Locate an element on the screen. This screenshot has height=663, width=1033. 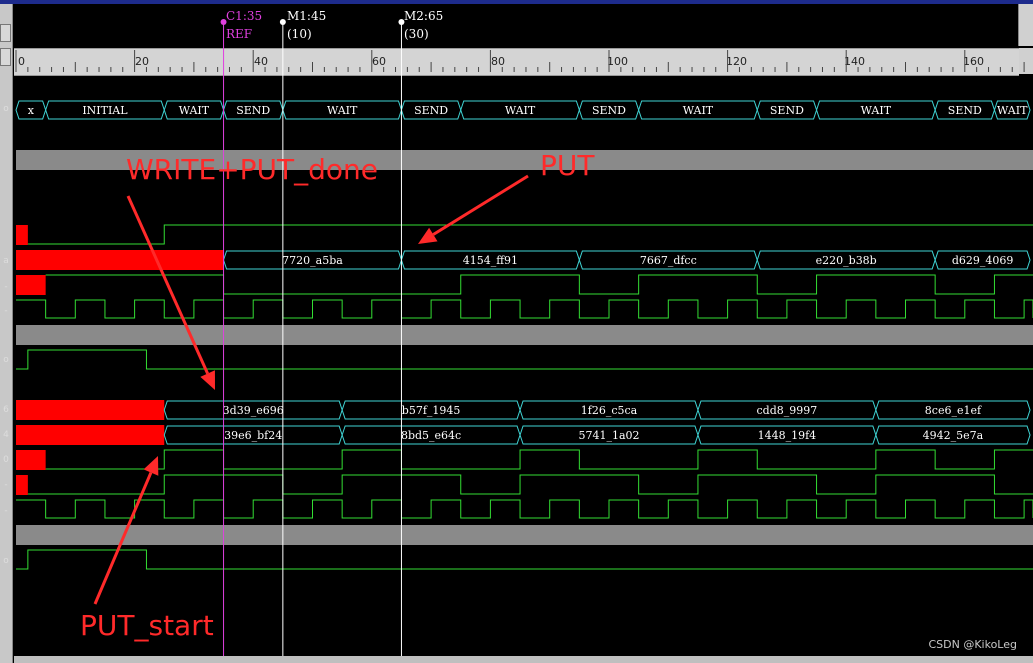
data-bus-2-label: cdd8_9997 is located at coordinates (787, 410).